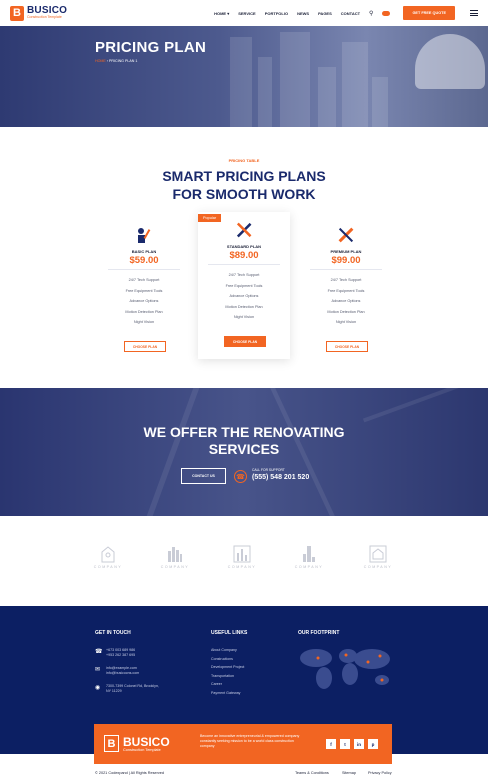 The width and height of the screenshot is (488, 784). What do you see at coordinates (146, 741) in the screenshot?
I see `footer-logo-name: BUSICO` at bounding box center [146, 741].